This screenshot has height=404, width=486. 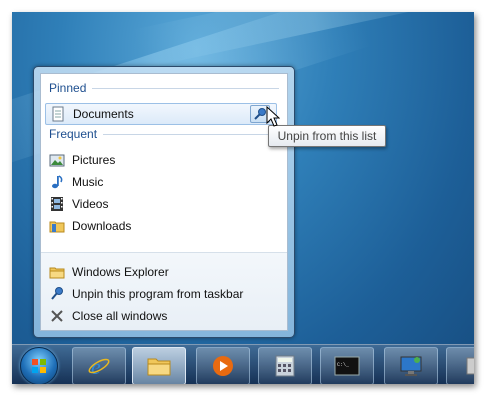 What do you see at coordinates (470, 366) in the screenshot?
I see `partial-icon` at bounding box center [470, 366].